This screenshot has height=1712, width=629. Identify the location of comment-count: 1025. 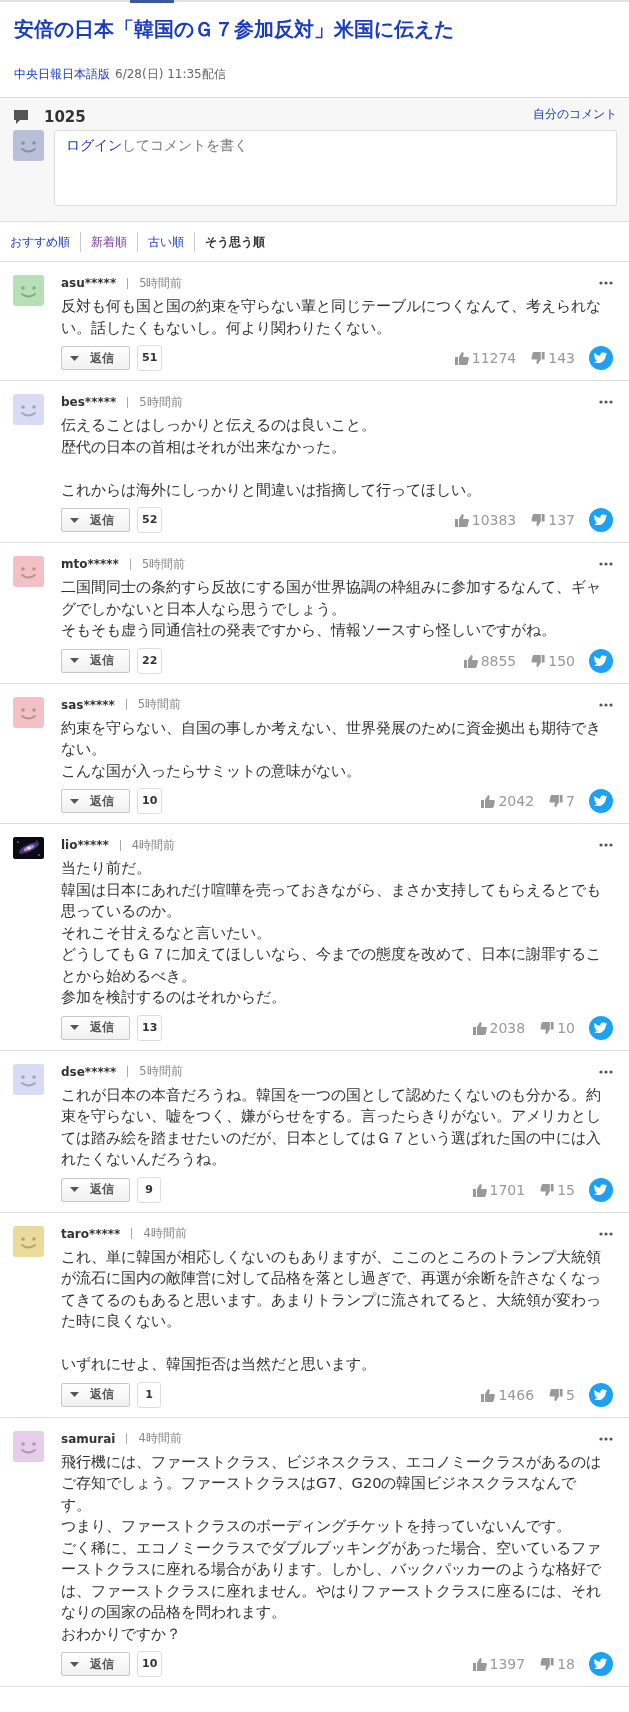
(65, 117).